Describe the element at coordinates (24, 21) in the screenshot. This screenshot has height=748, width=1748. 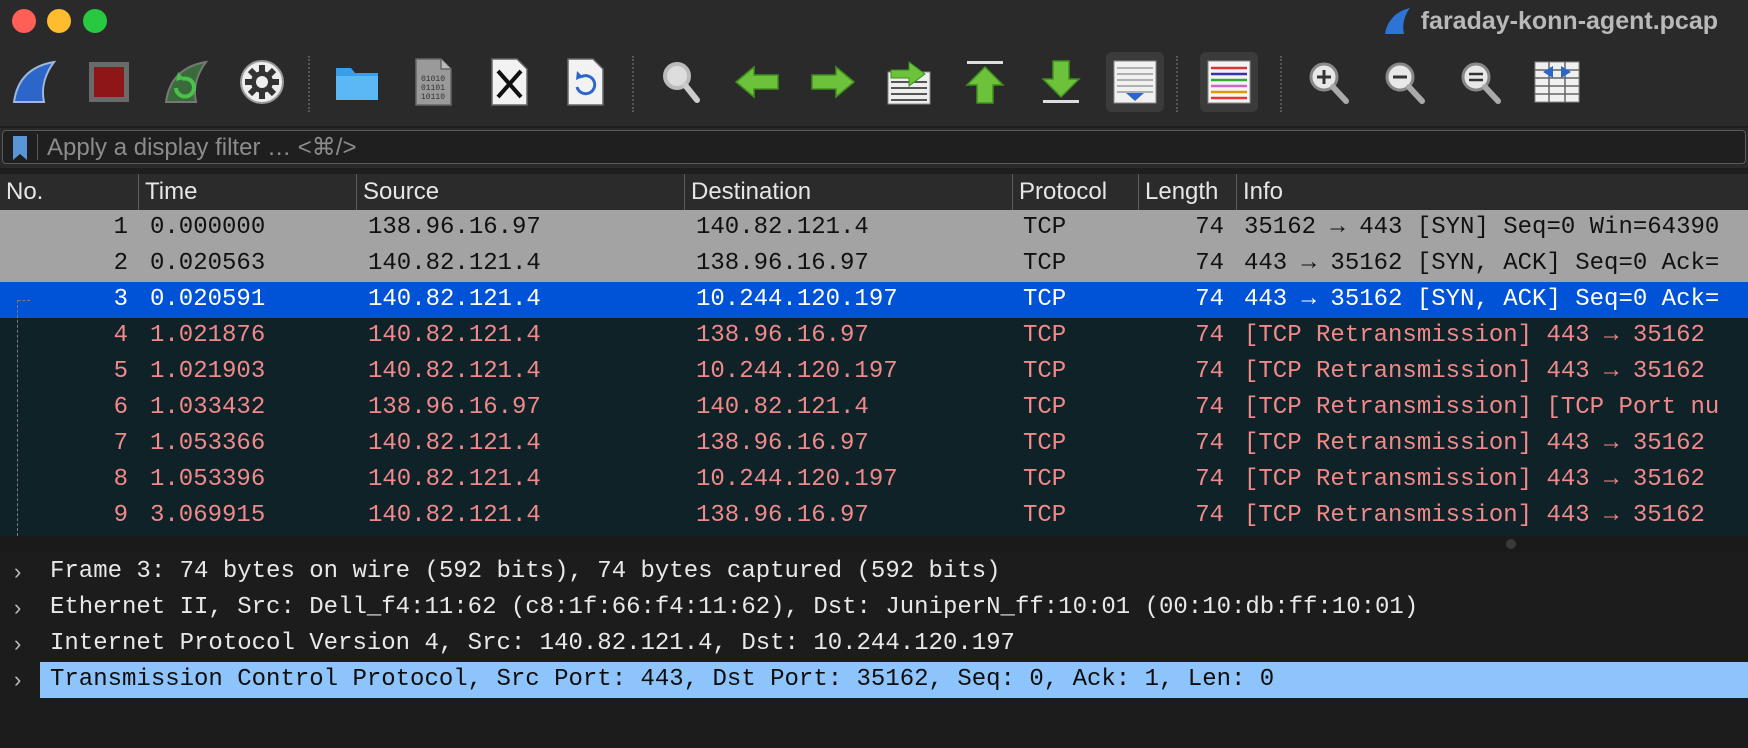
I see `close-window-button` at that location.